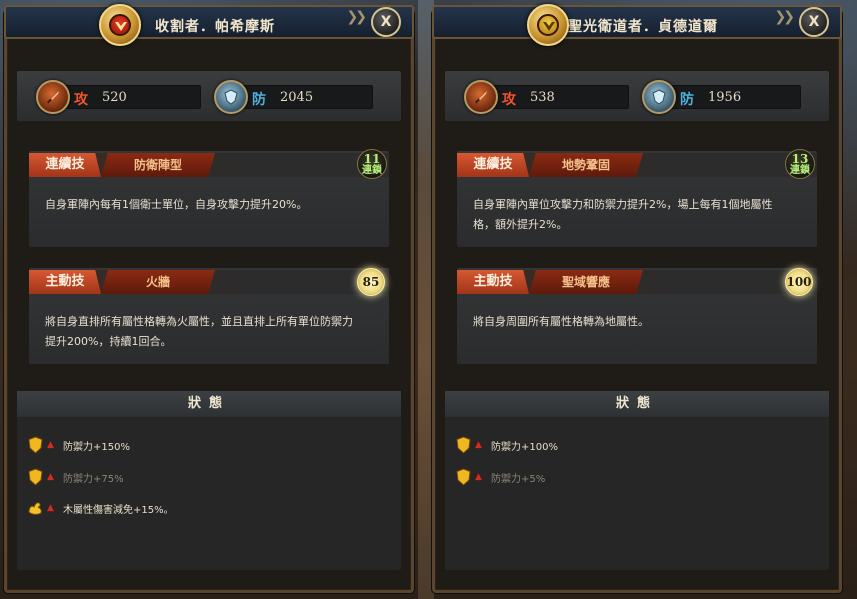 This screenshot has width=857, height=599. Describe the element at coordinates (96, 447) in the screenshot. I see `status-text: 防禦力+150%` at that location.